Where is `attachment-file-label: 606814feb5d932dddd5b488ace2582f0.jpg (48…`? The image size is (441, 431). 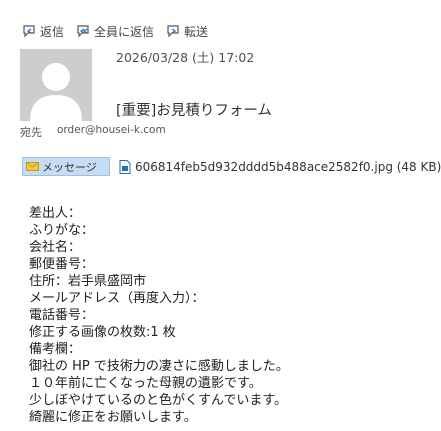
attachment-file-label: 606814feb5d932dddd5b488ace2582f0.jpg (48… is located at coordinates (288, 166).